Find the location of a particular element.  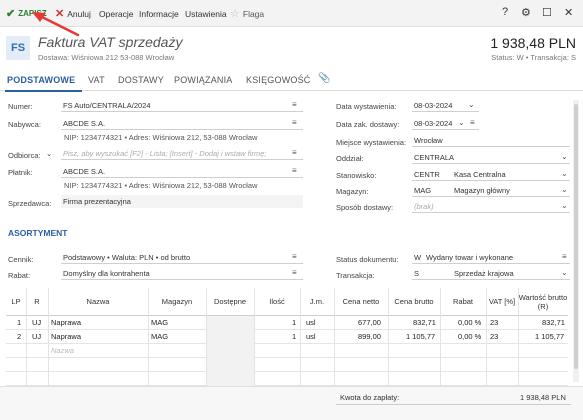

settings-menu: Ustawienia is located at coordinates (206, 13).